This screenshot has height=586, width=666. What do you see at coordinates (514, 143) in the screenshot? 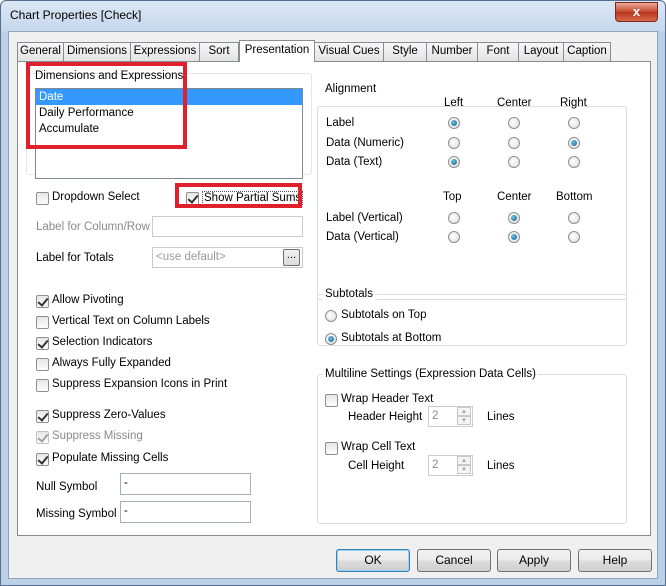
I see `align-numeric-center-radio` at bounding box center [514, 143].